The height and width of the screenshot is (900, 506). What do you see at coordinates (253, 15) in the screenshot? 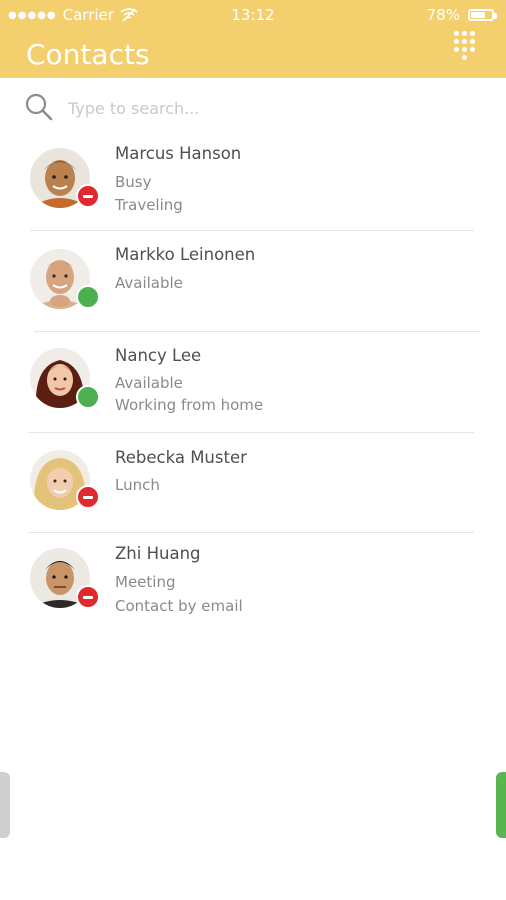
I see `status-bar: ●●●●● Carrier 13:12 78%` at bounding box center [253, 15].